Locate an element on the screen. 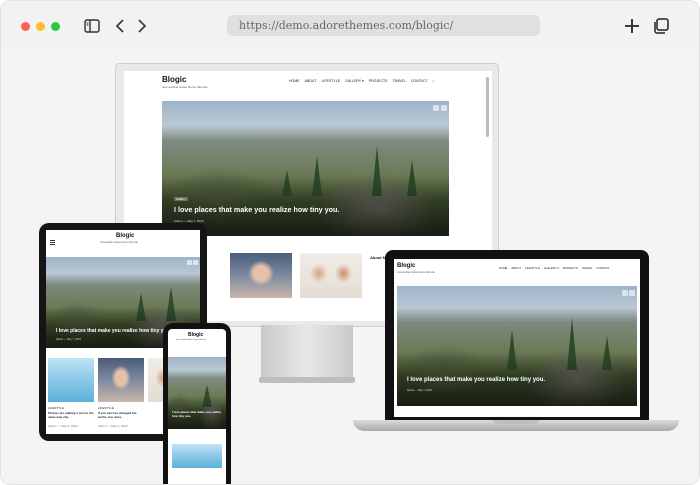 This screenshot has width=700, height=485. address-bar: https://demo.adorethemes.com/blogic/ is located at coordinates (383, 25).